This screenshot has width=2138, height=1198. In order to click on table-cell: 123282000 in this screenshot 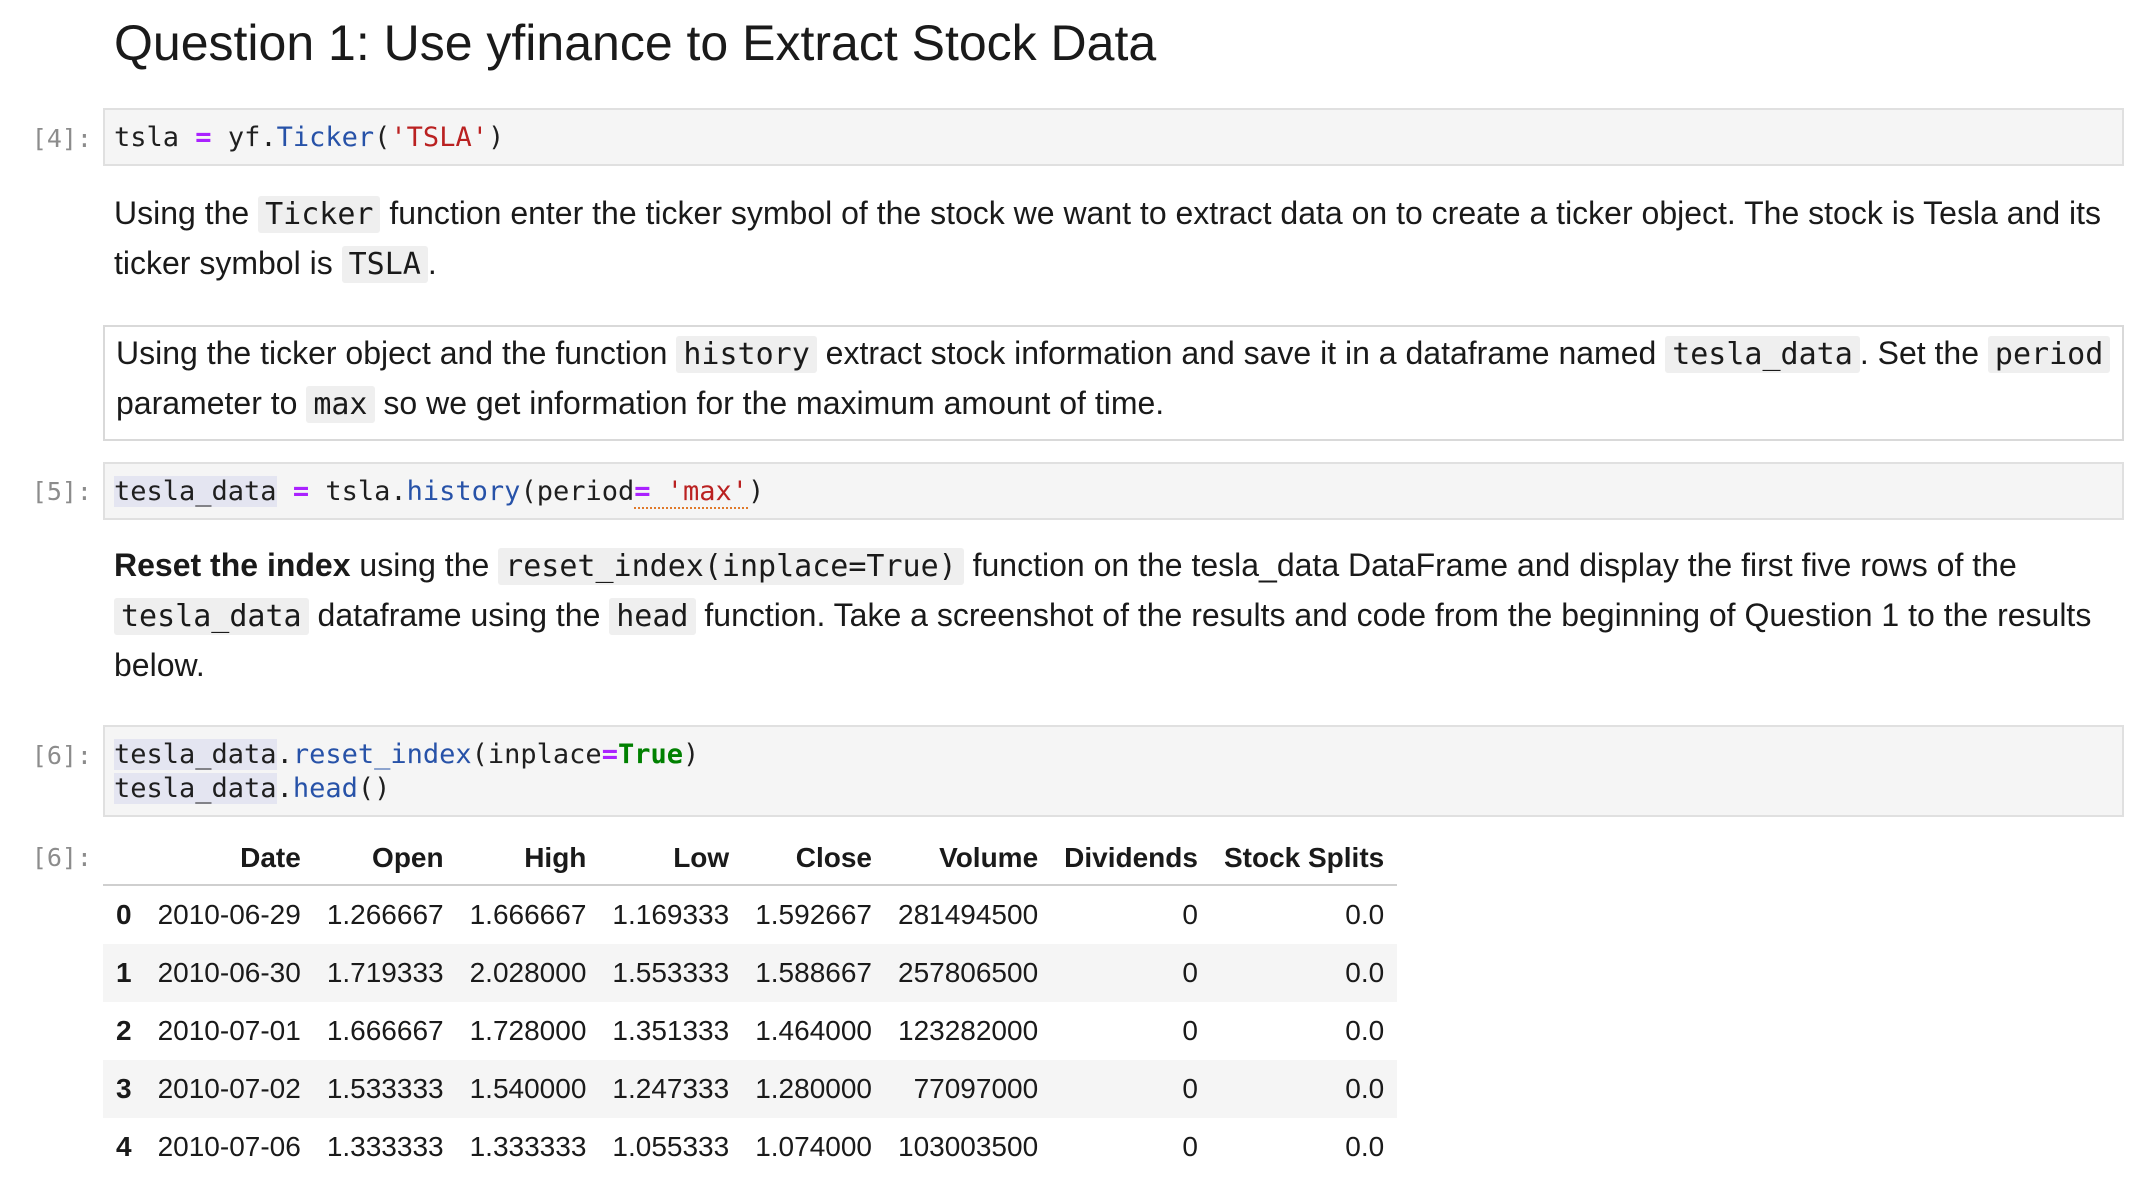, I will do `click(968, 1030)`.